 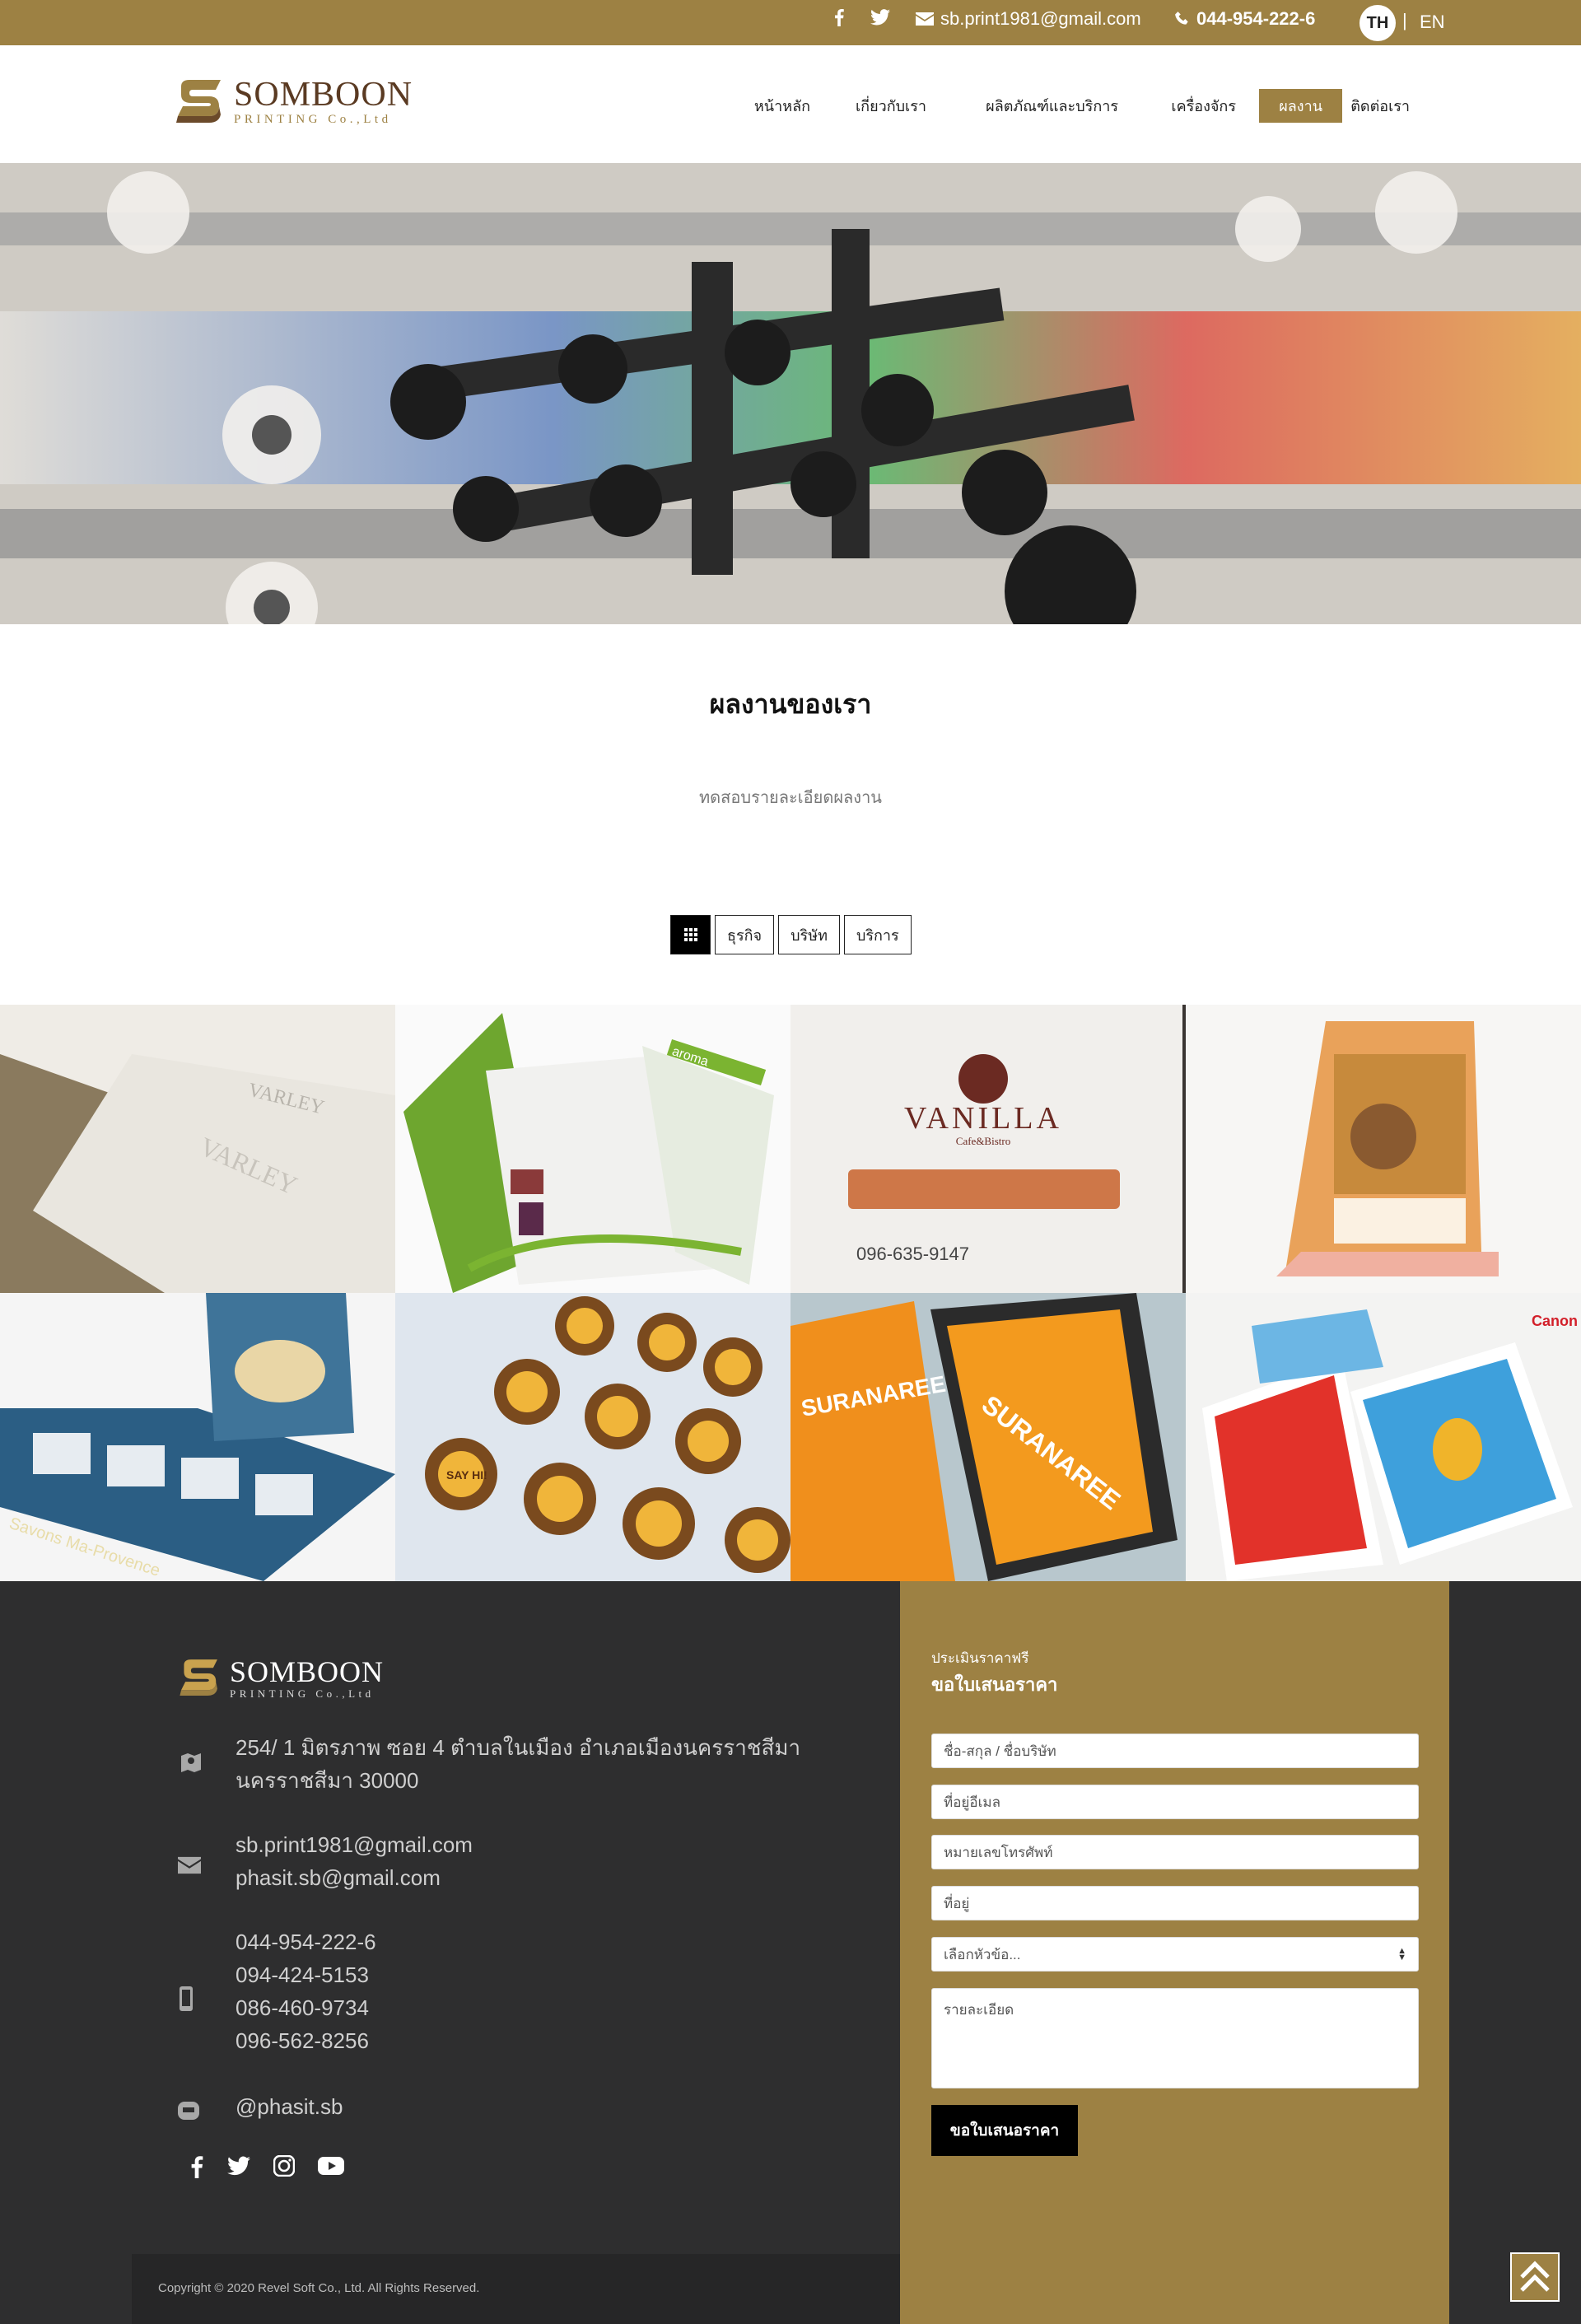 I want to click on topbar-phone: 044-954-222-6, so click(x=1245, y=19).